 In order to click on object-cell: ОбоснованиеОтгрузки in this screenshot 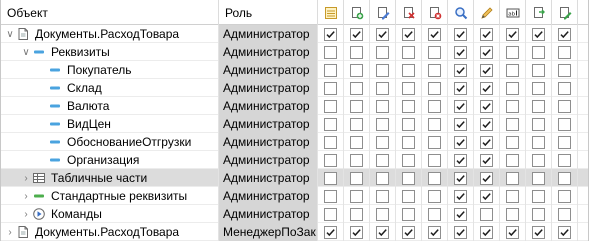, I will do `click(110, 142)`.